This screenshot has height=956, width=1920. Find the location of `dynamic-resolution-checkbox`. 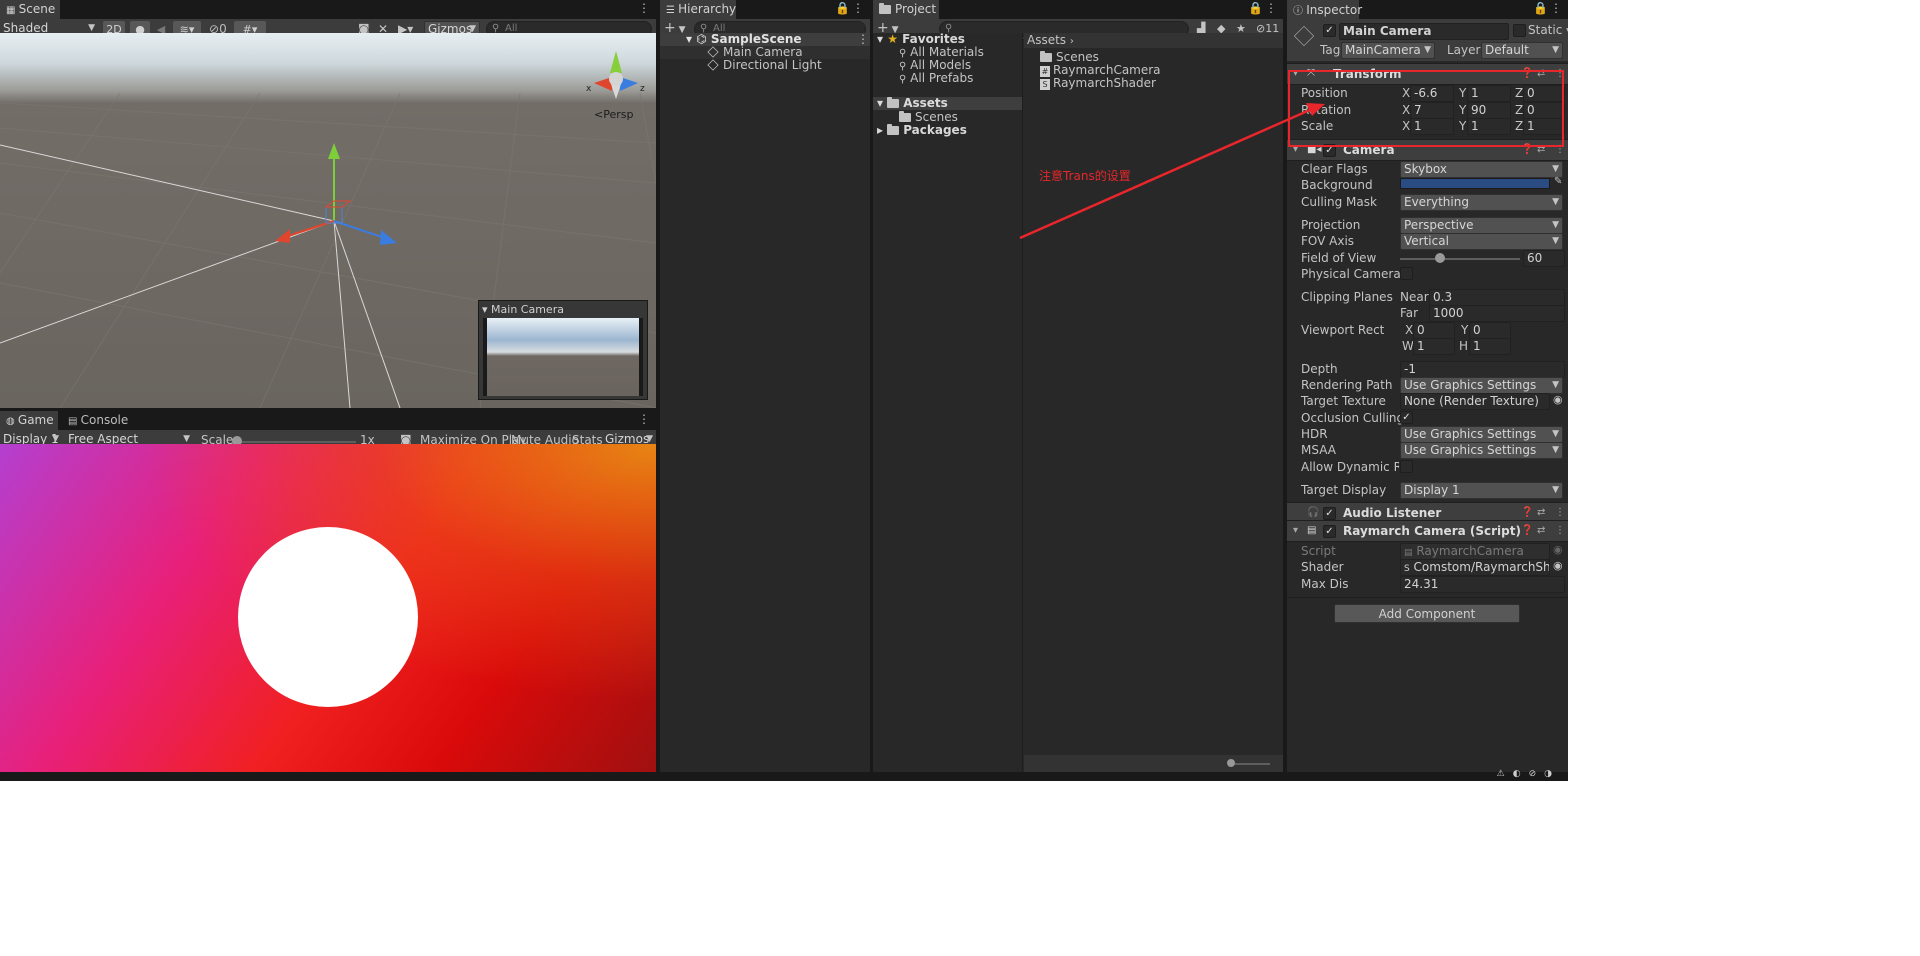

dynamic-resolution-checkbox is located at coordinates (1406, 466).